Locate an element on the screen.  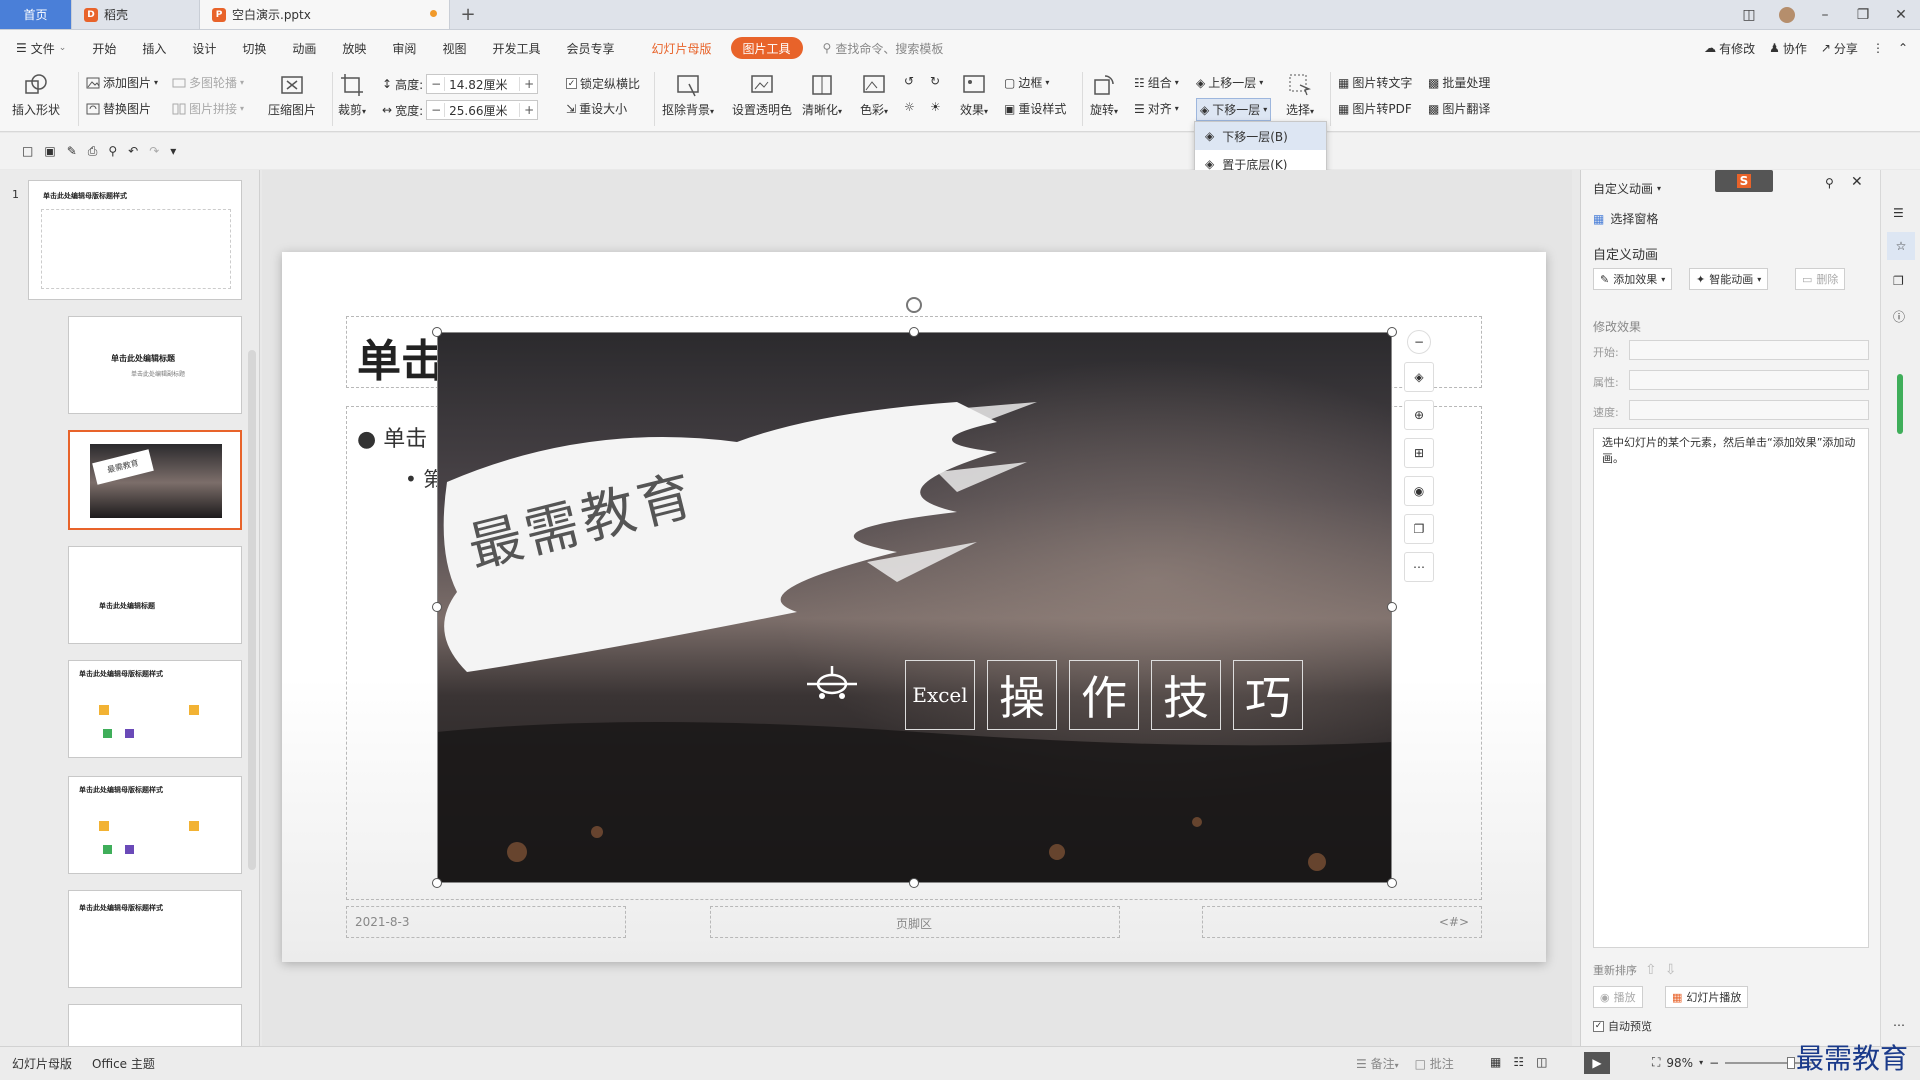
rotate-right-icon: ↻ is located at coordinates (935, 81).